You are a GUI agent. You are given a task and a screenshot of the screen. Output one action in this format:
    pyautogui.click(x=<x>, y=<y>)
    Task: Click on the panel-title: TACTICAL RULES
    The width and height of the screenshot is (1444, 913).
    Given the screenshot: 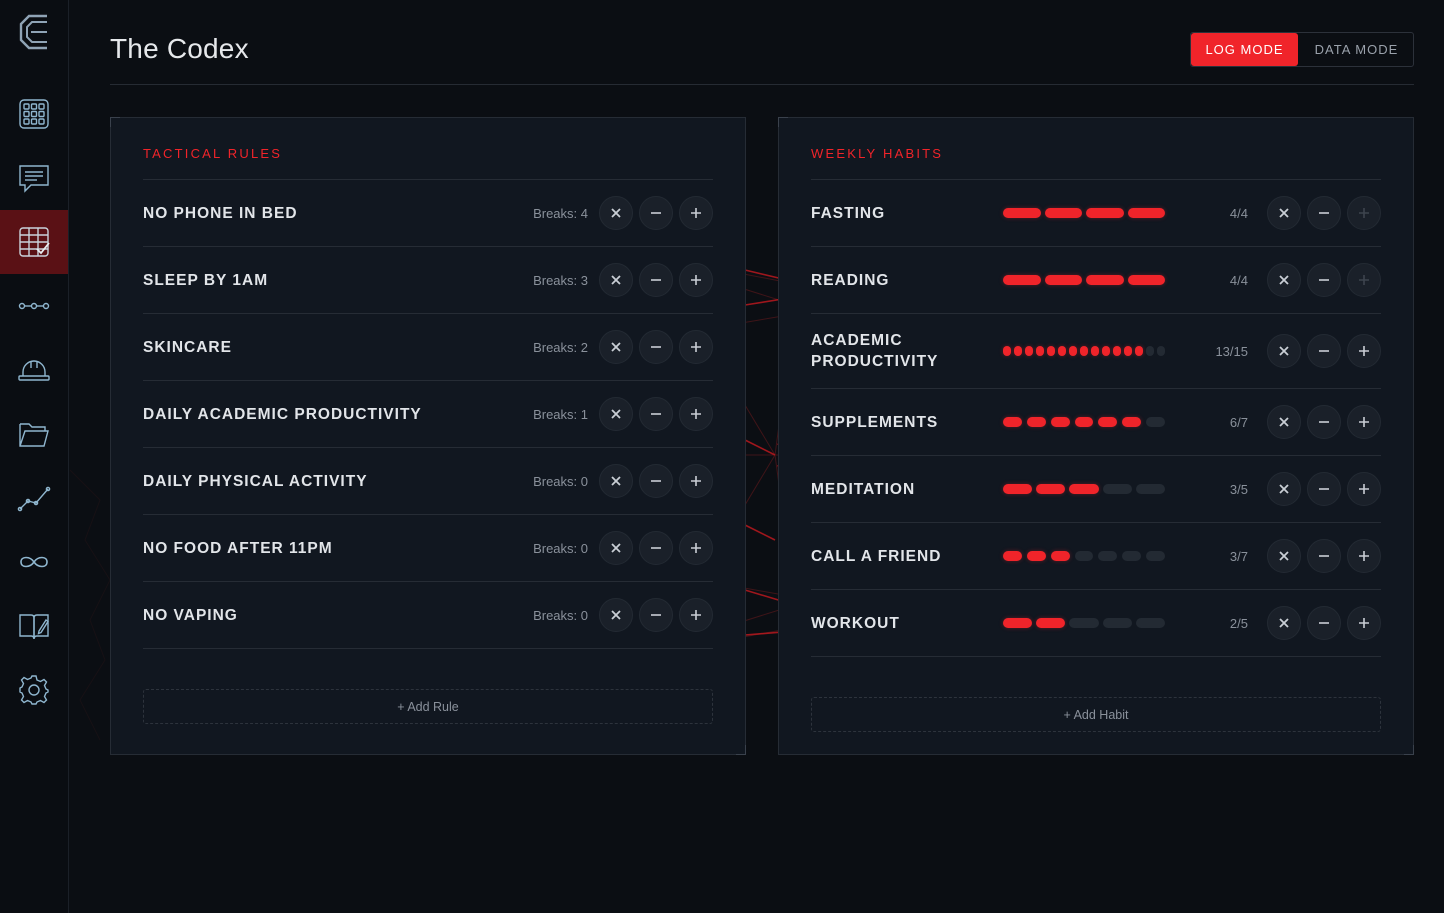 What is the action you would take?
    pyautogui.click(x=213, y=153)
    